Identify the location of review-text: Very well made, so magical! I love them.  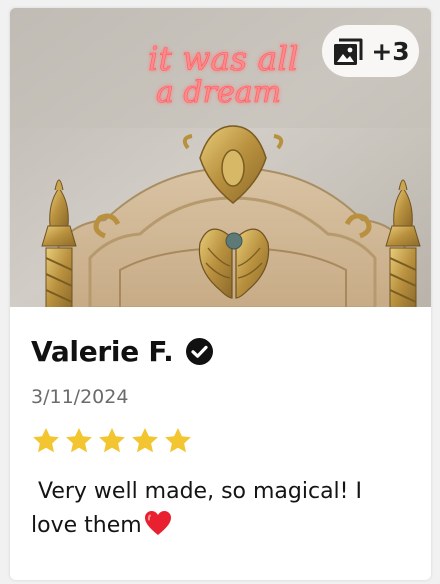
(221, 509).